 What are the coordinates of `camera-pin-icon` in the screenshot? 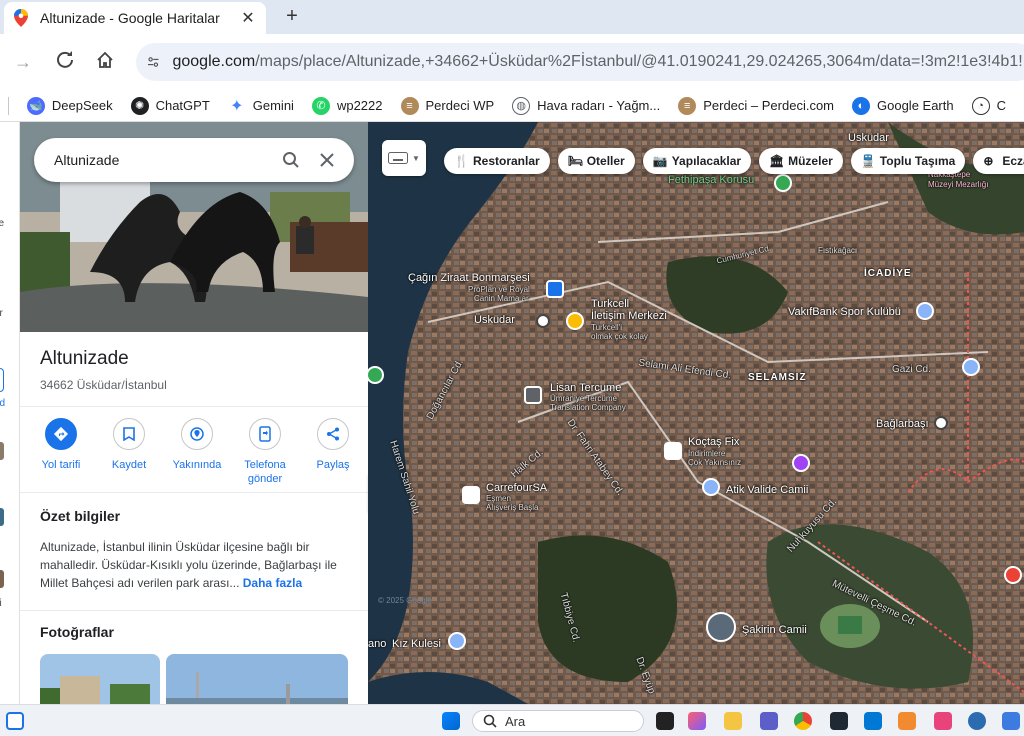 It's located at (801, 463).